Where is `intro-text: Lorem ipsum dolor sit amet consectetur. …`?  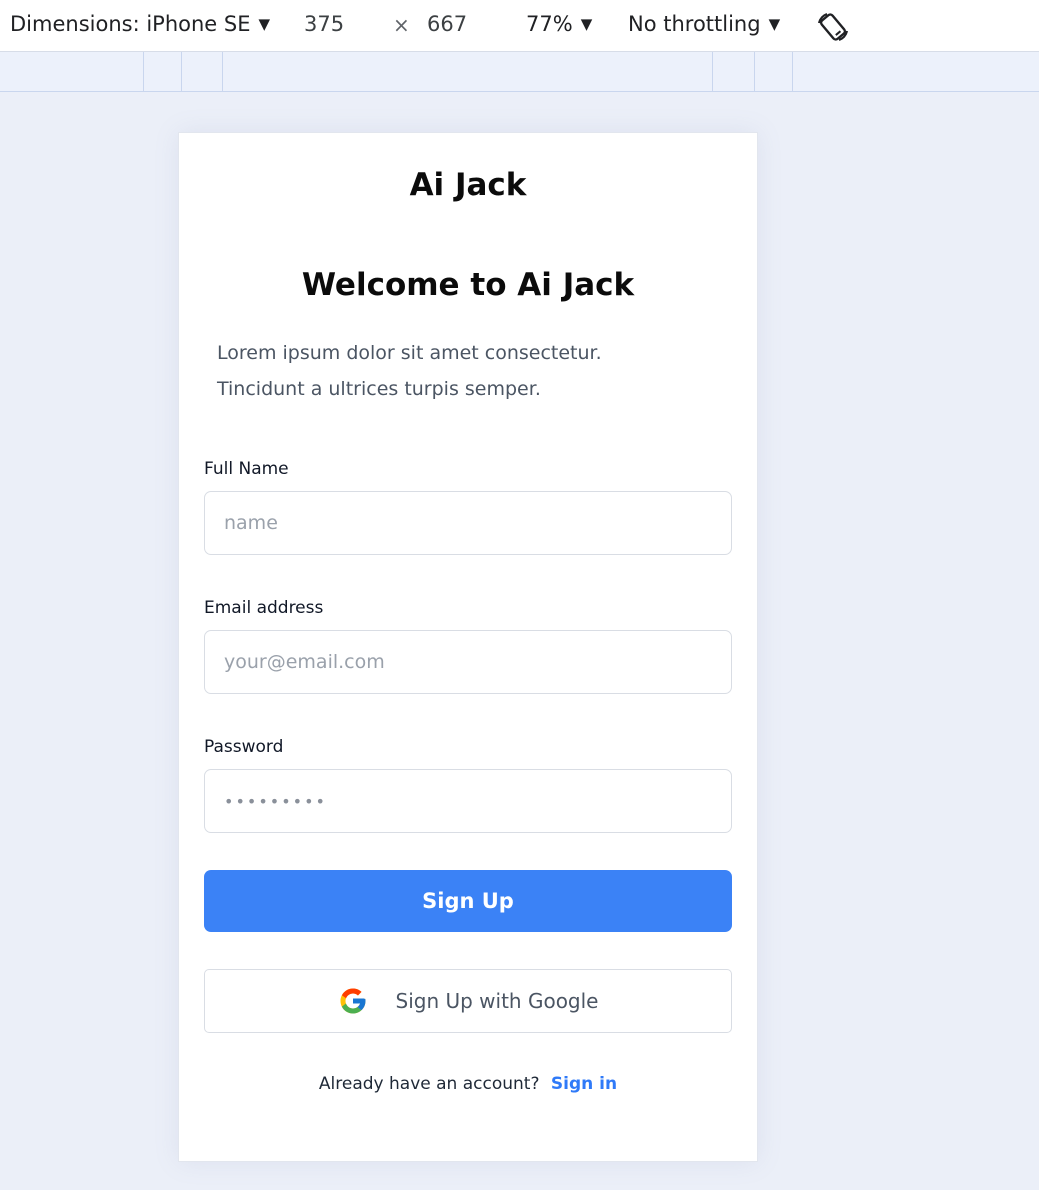
intro-text: Lorem ipsum dolor sit amet consectetur. … is located at coordinates (467, 371).